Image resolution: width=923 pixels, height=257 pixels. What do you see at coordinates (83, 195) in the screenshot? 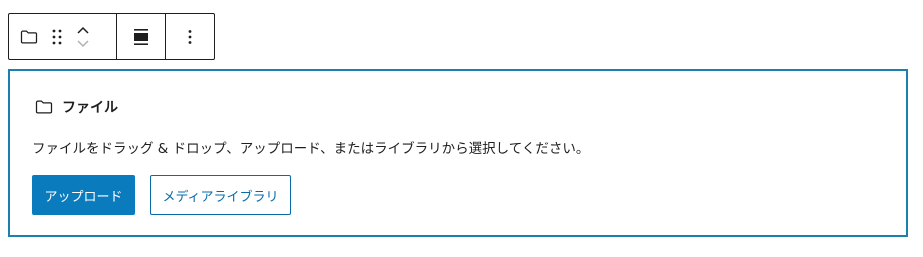
I see `upload-button: アップロード` at bounding box center [83, 195].